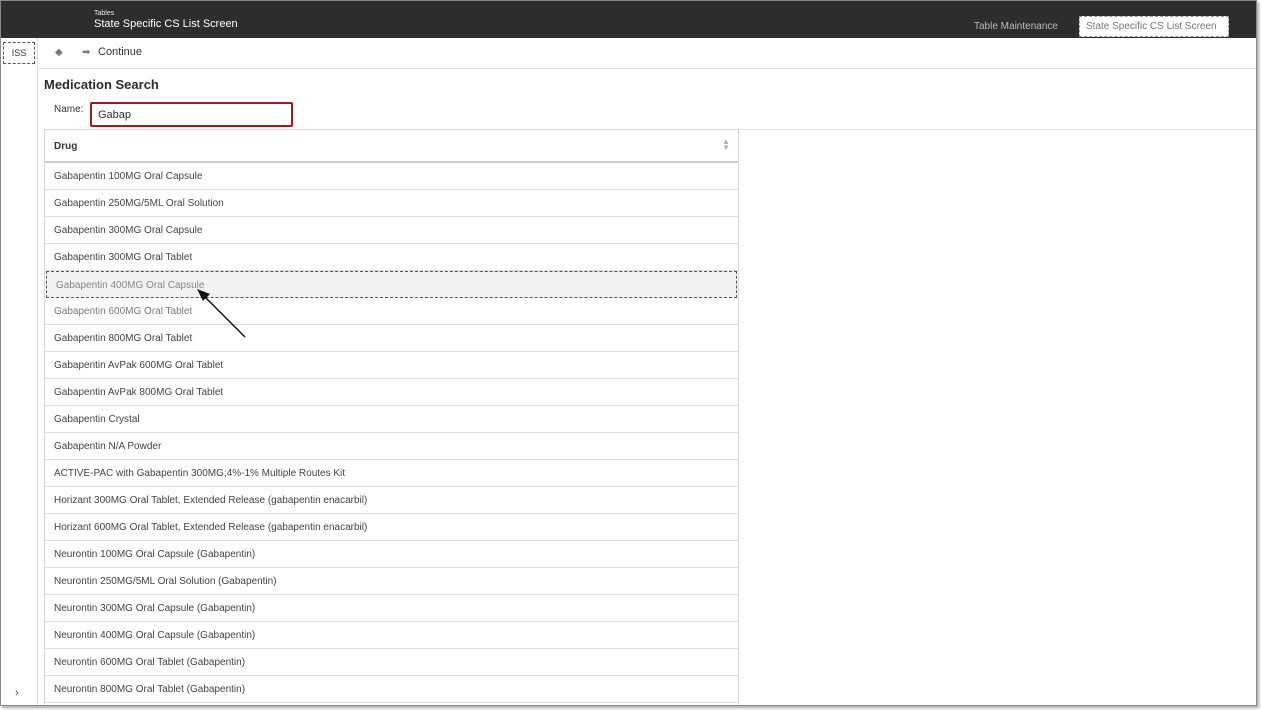 The image size is (1261, 710). Describe the element at coordinates (391, 284) in the screenshot. I see `table-row: Gabapentin 400MG Oral Capsule` at that location.